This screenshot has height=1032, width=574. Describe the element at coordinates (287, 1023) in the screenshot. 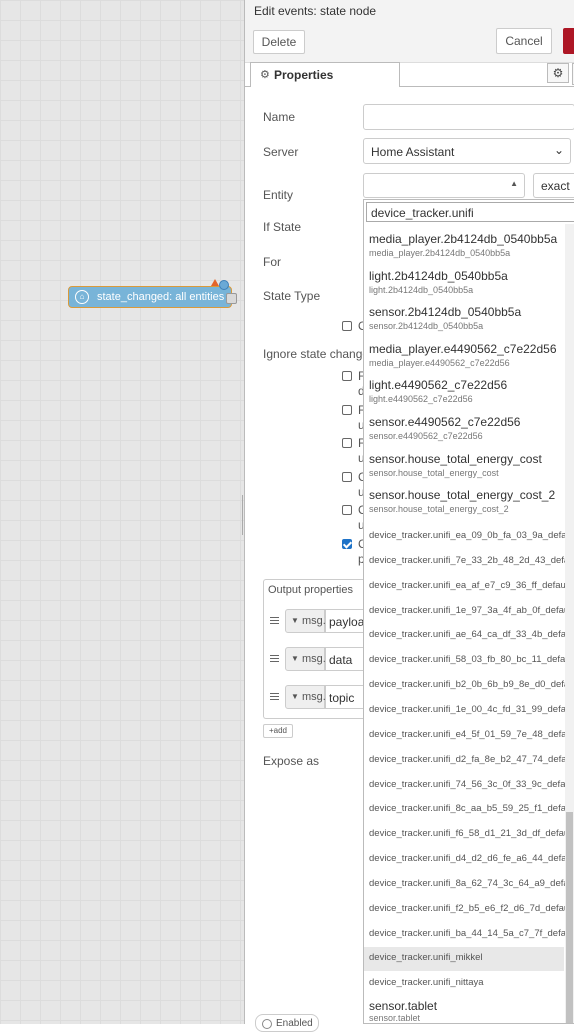

I see `enabled-toggle: Enabled` at that location.